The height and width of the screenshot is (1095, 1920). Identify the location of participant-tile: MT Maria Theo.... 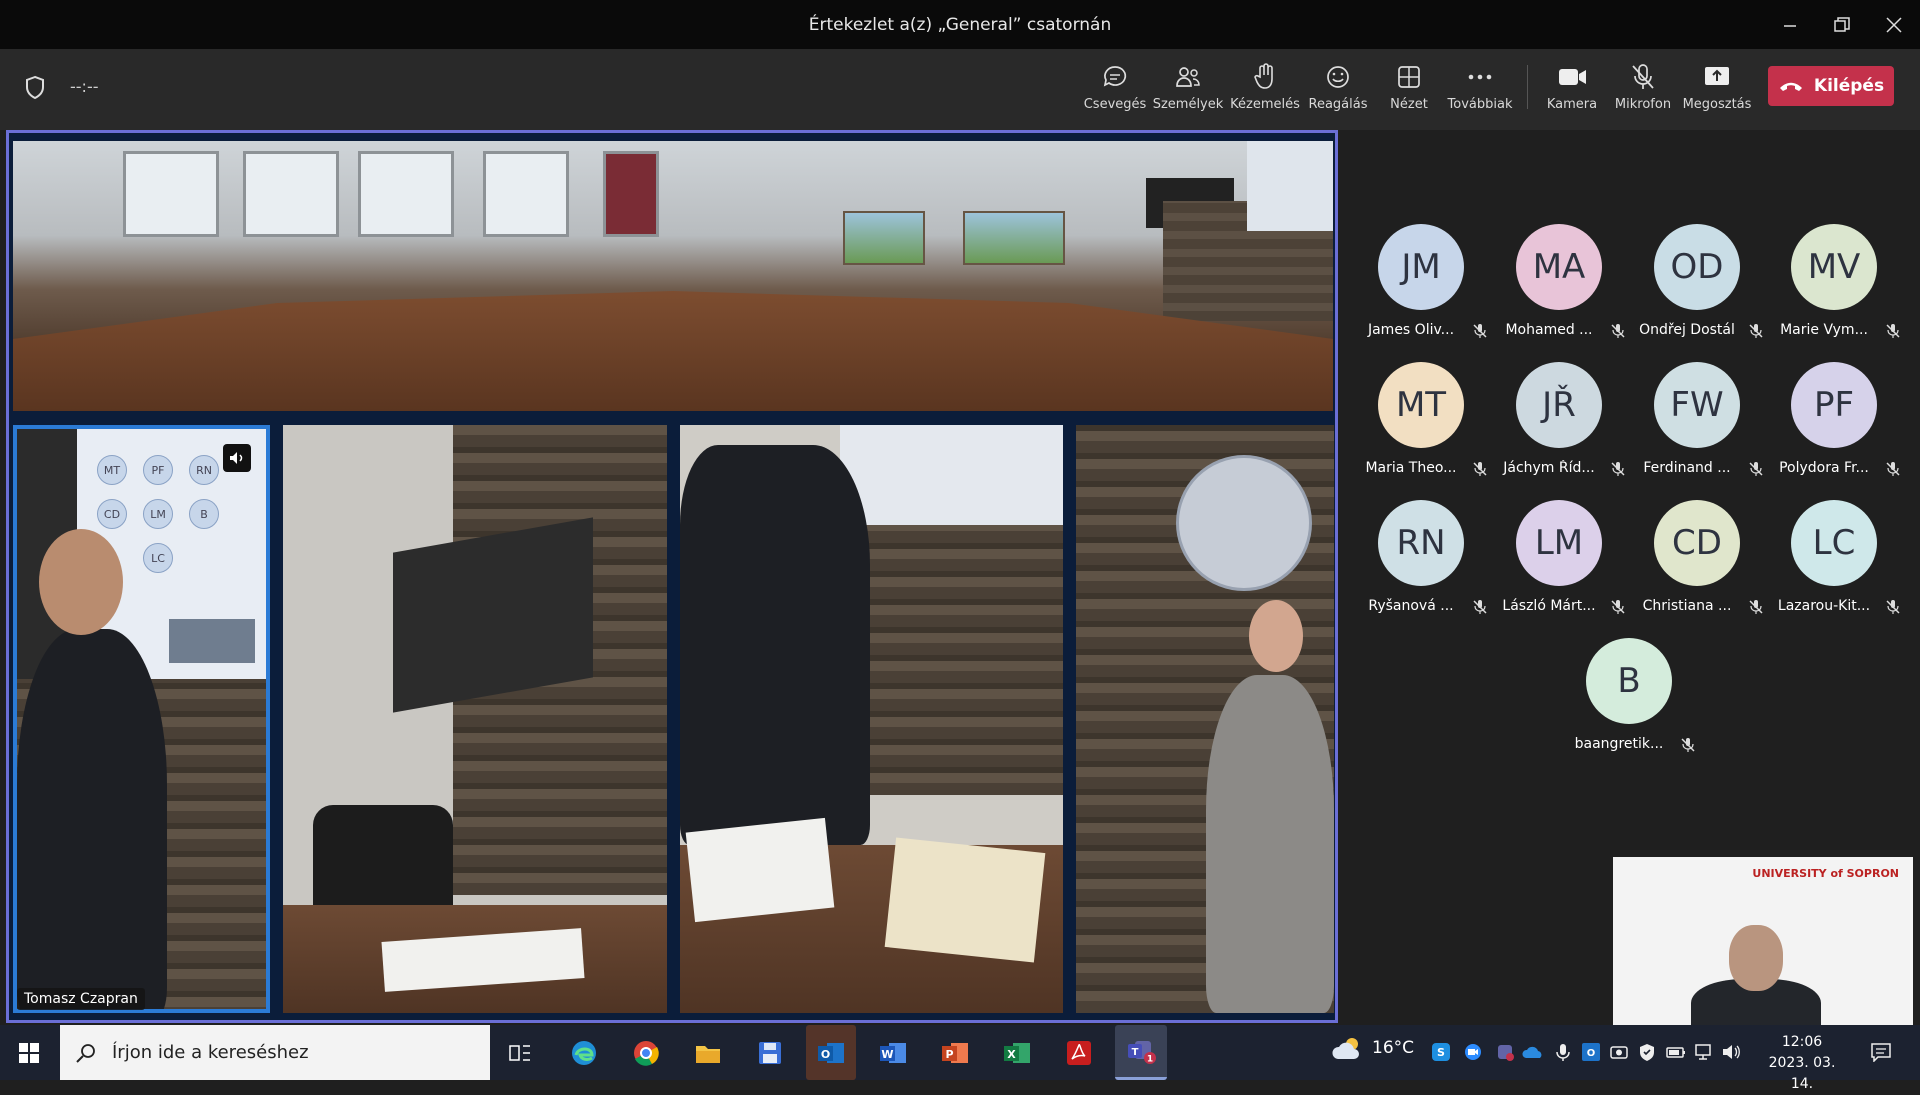
(1421, 419).